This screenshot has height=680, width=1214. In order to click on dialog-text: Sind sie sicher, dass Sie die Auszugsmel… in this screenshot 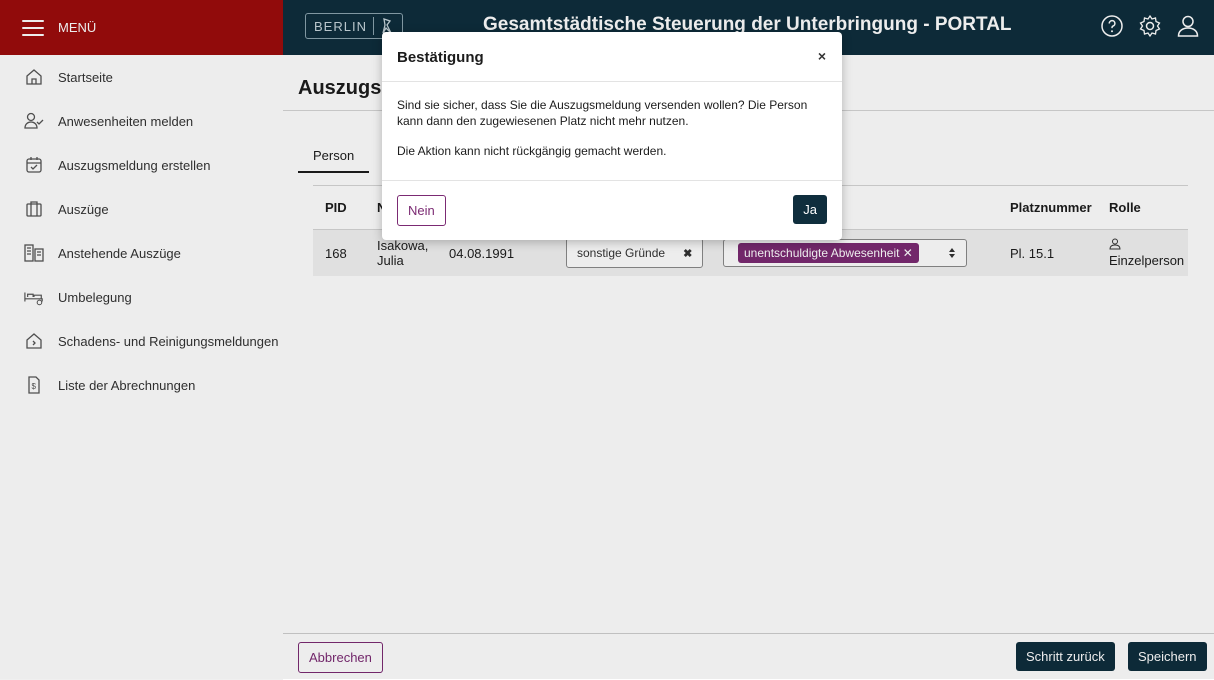, I will do `click(602, 113)`.